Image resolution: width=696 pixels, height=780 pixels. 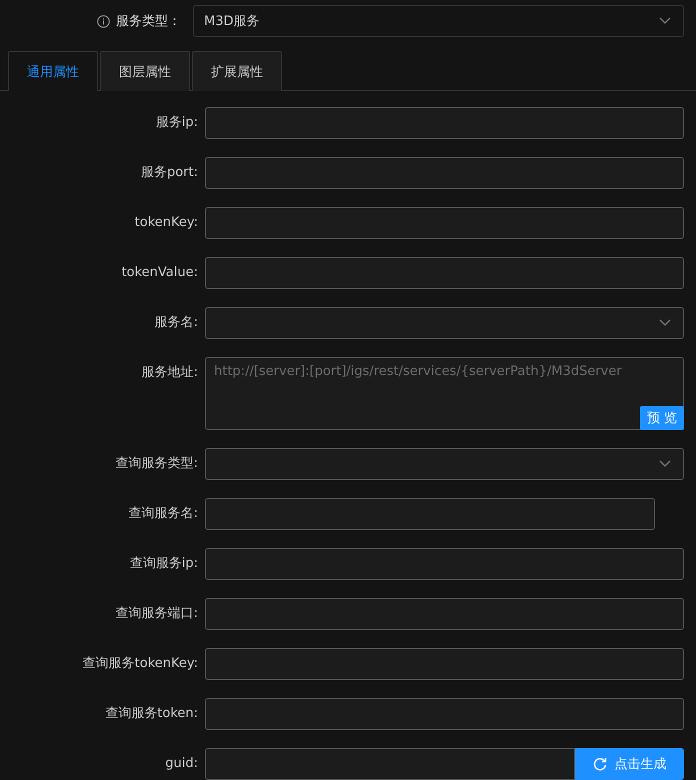 What do you see at coordinates (163, 514) in the screenshot?
I see `field-label: 查询服务名:` at bounding box center [163, 514].